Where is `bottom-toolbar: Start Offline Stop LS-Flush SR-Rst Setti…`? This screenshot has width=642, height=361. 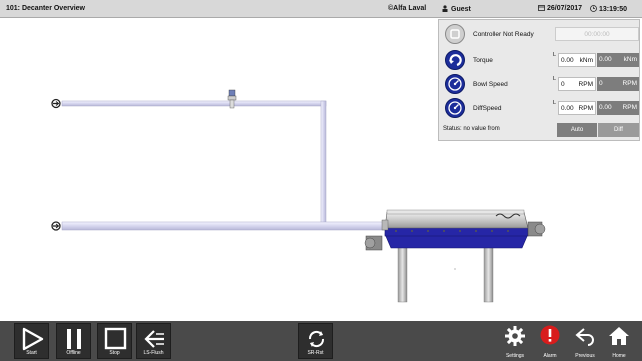
bottom-toolbar: Start Offline Stop LS-Flush SR-Rst Setti… is located at coordinates (321, 341).